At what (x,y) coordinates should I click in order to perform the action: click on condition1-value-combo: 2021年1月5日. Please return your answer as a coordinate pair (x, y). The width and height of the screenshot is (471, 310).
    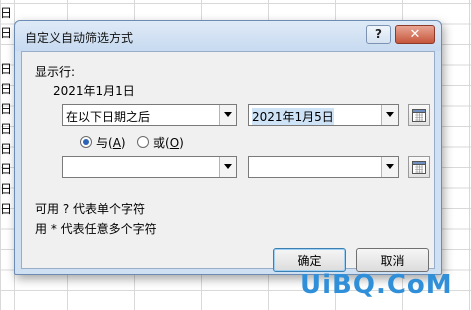
    Looking at the image, I should click on (323, 115).